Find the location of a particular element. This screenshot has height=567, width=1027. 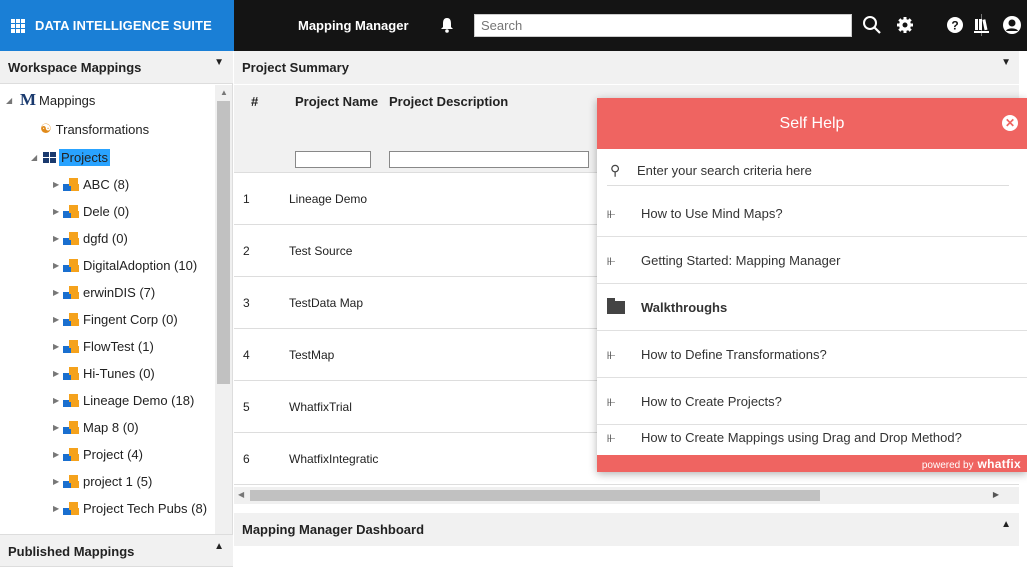

search-icon is located at coordinates (872, 25).